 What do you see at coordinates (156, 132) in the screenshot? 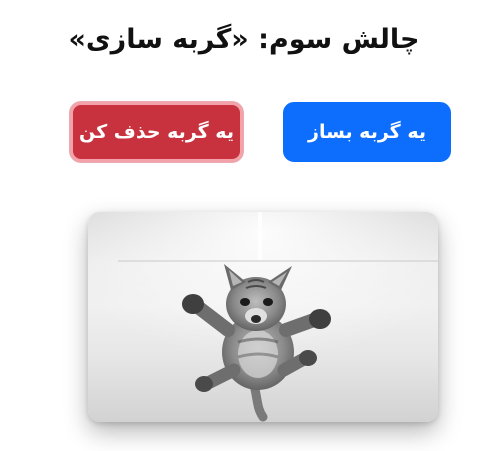
I see `delete-cat-button: یه گربه حذف کن` at bounding box center [156, 132].